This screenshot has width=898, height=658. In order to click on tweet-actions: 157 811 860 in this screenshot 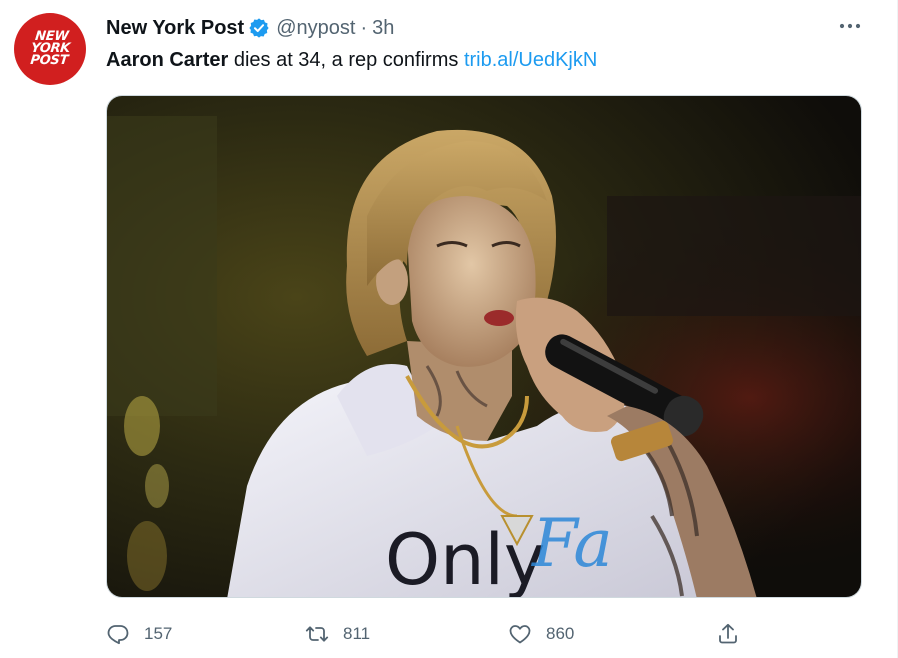, I will do `click(449, 634)`.